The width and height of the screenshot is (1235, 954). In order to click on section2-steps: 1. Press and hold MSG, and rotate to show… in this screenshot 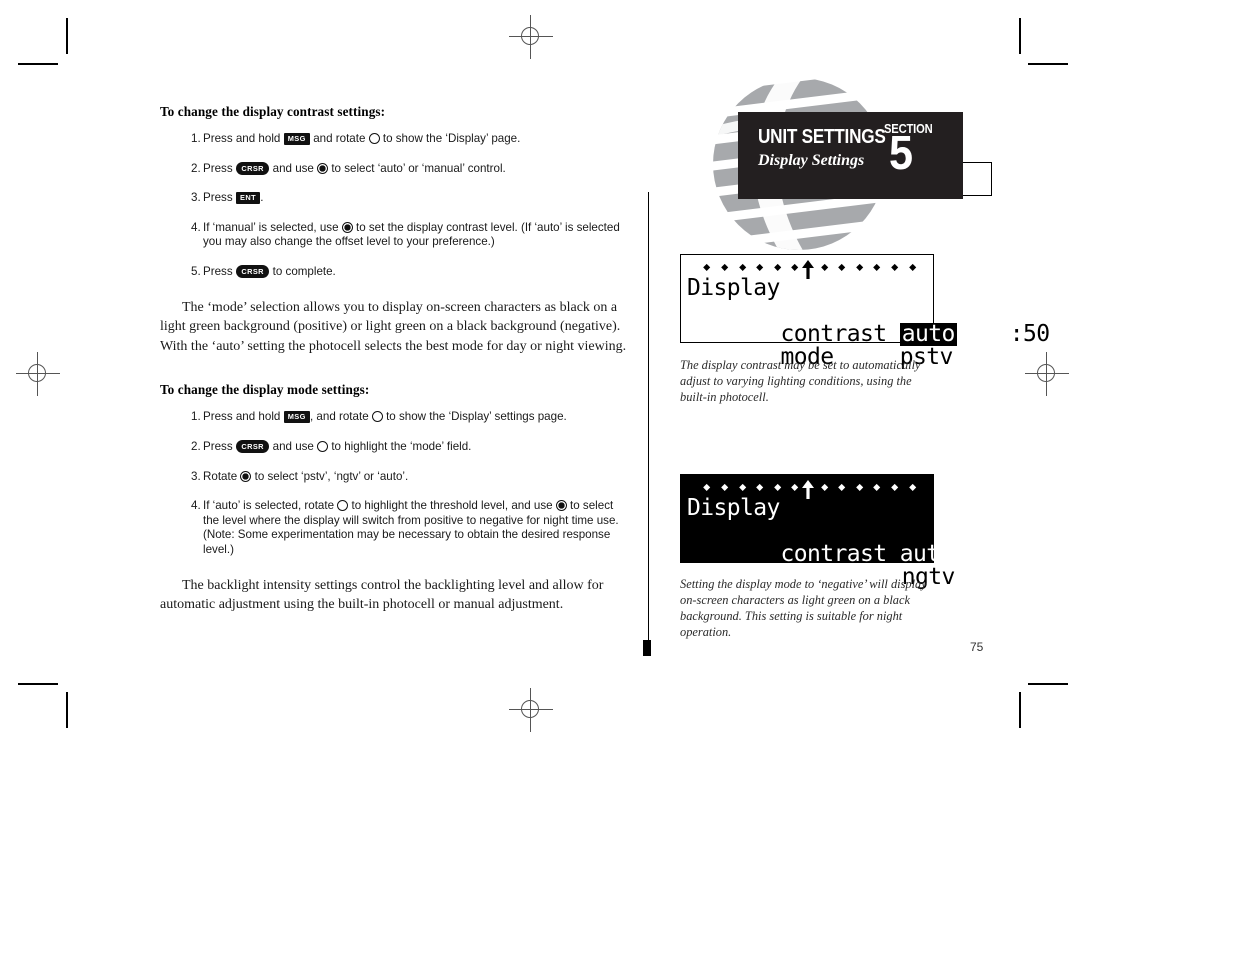, I will do `click(395, 483)`.